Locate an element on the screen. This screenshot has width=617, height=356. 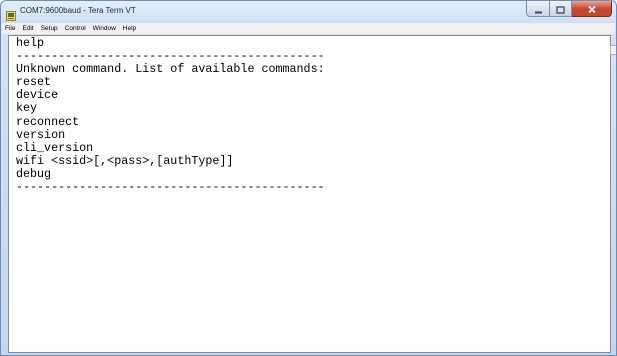
terminal-line: reset is located at coordinates (34, 82).